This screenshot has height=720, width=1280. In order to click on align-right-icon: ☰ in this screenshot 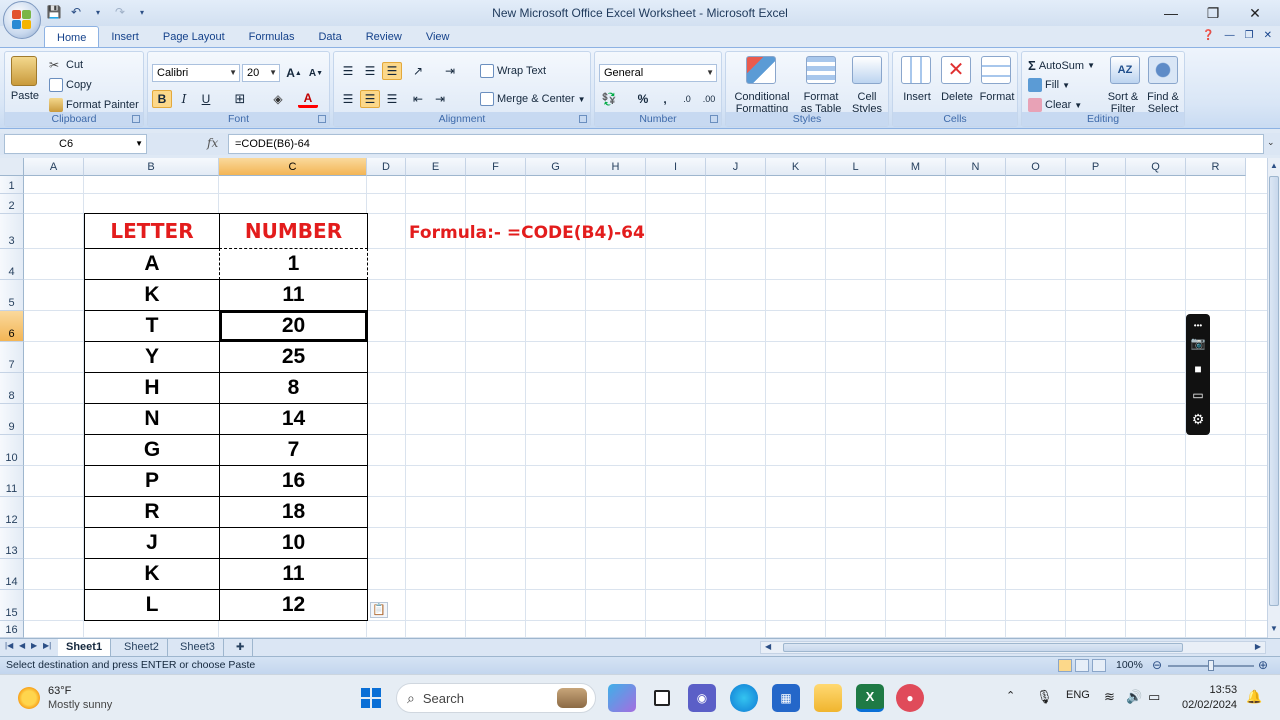, I will do `click(392, 99)`.